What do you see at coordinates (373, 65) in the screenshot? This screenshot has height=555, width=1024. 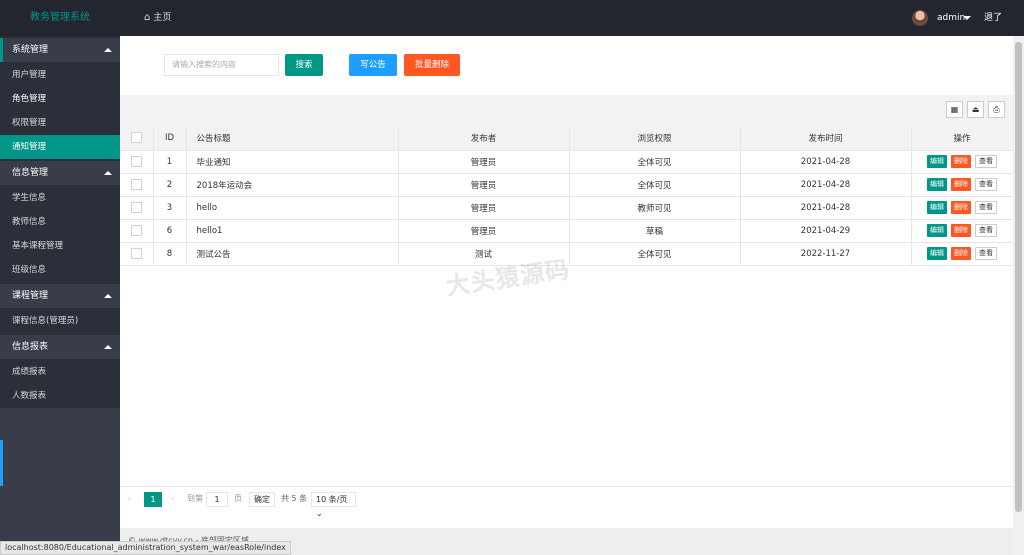 I see `write-notice-button: 写公告` at bounding box center [373, 65].